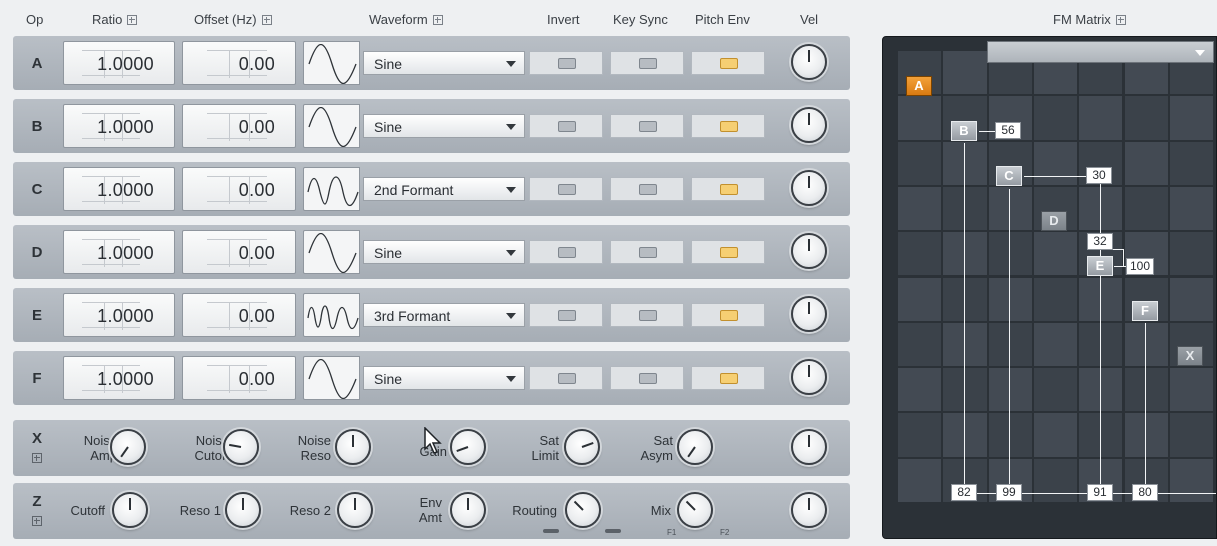 The width and height of the screenshot is (1217, 546). Describe the element at coordinates (1009, 492) in the screenshot. I see `amount-out-c: 99` at that location.